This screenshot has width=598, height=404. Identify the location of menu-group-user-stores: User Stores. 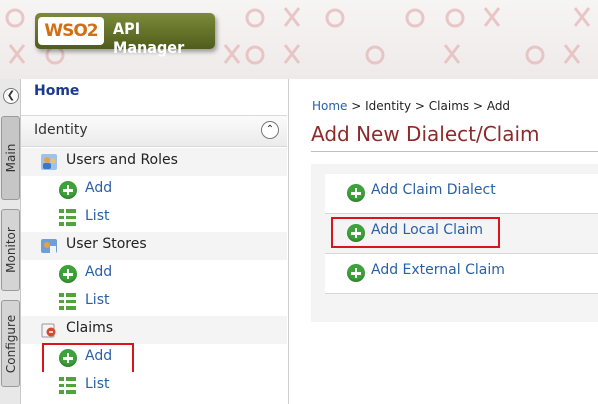
(154, 246).